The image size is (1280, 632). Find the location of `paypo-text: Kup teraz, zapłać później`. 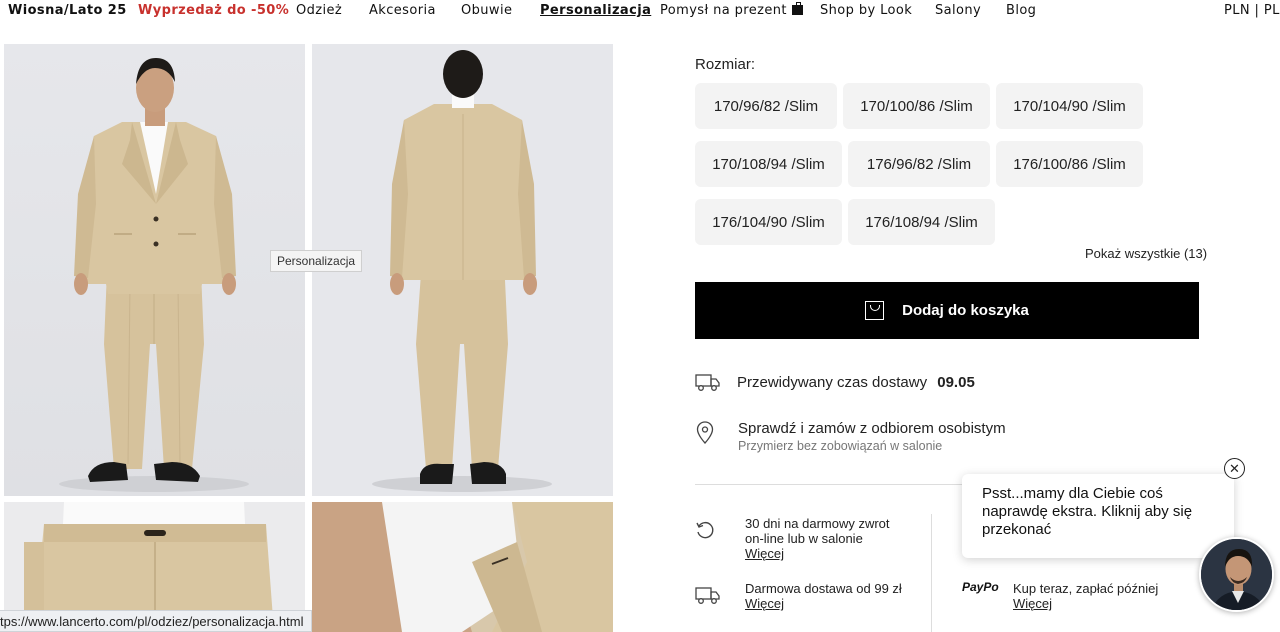

paypo-text: Kup teraz, zapłać później is located at coordinates (1086, 588).